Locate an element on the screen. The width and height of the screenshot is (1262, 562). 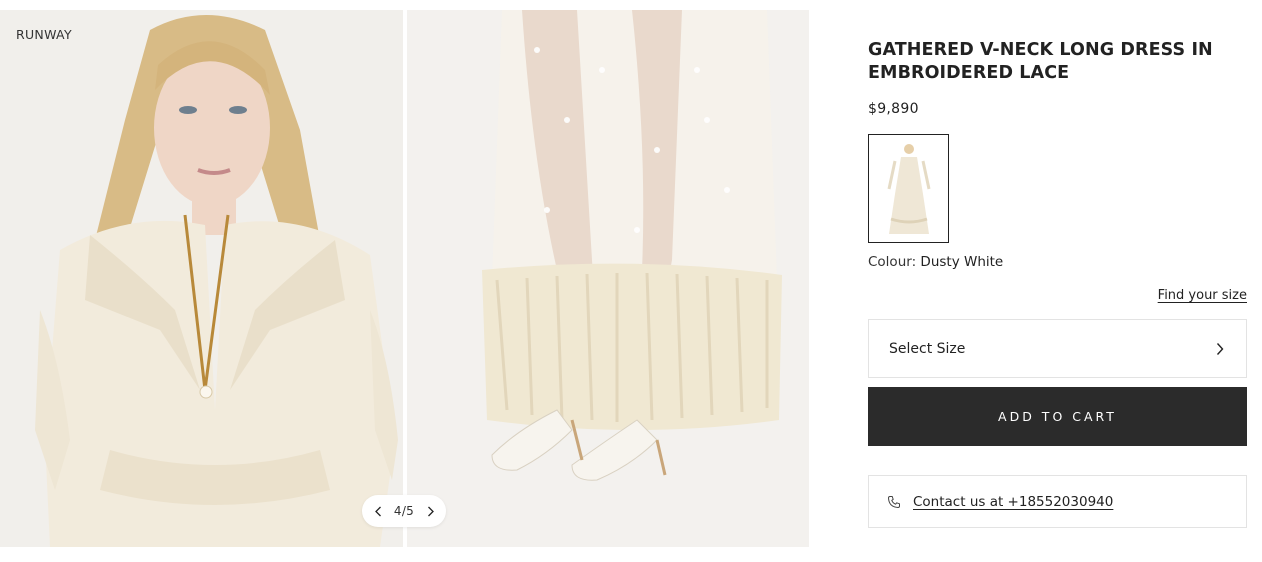
contact-phone-link: Contact us at +18552030940 is located at coordinates (1013, 502).